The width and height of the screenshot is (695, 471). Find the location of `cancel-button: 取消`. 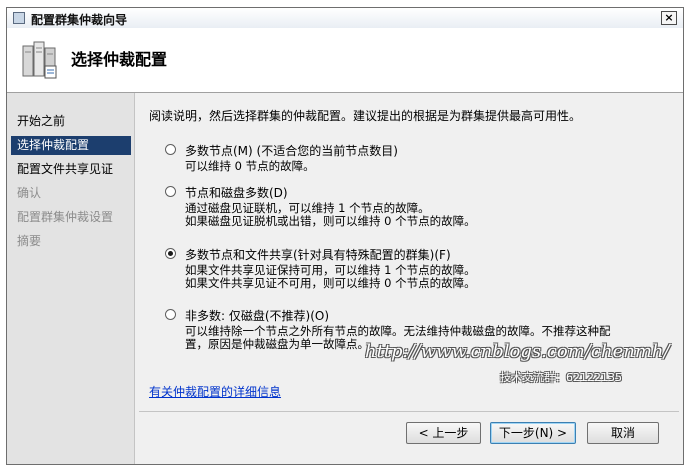

cancel-button: 取消 is located at coordinates (623, 433).